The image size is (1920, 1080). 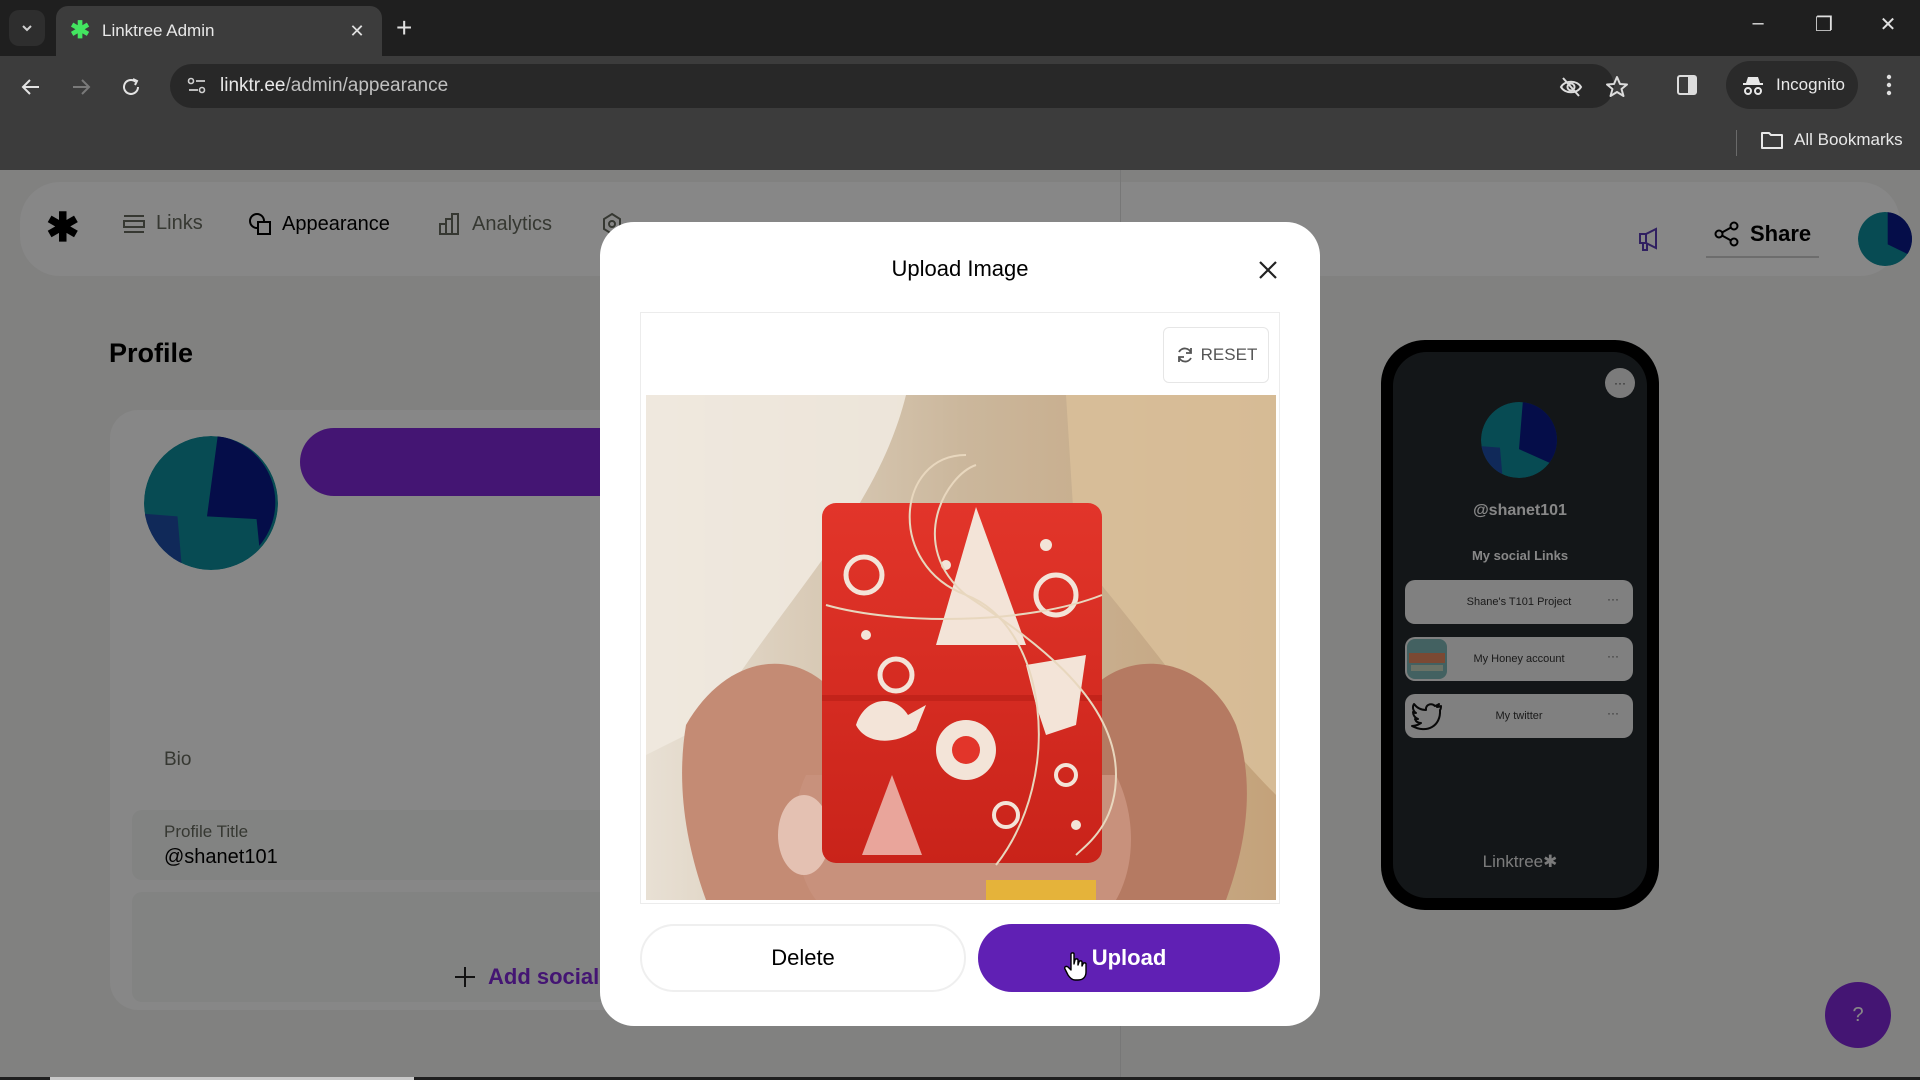 I want to click on reload-button, so click(x=131, y=87).